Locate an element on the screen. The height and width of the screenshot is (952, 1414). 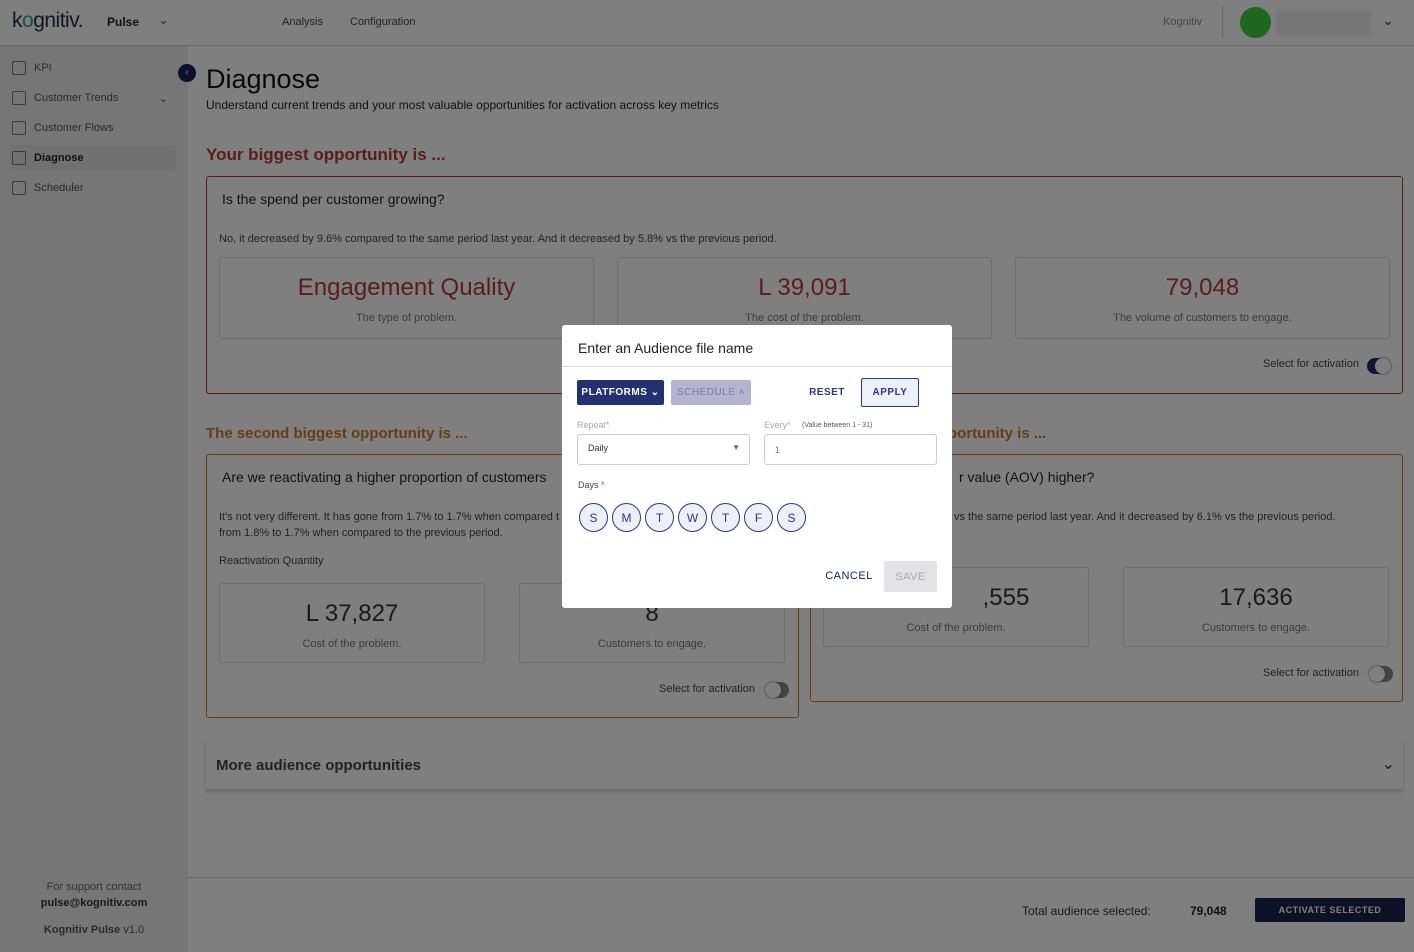
modal-title: Enter an Audience file name is located at coordinates (666, 348).